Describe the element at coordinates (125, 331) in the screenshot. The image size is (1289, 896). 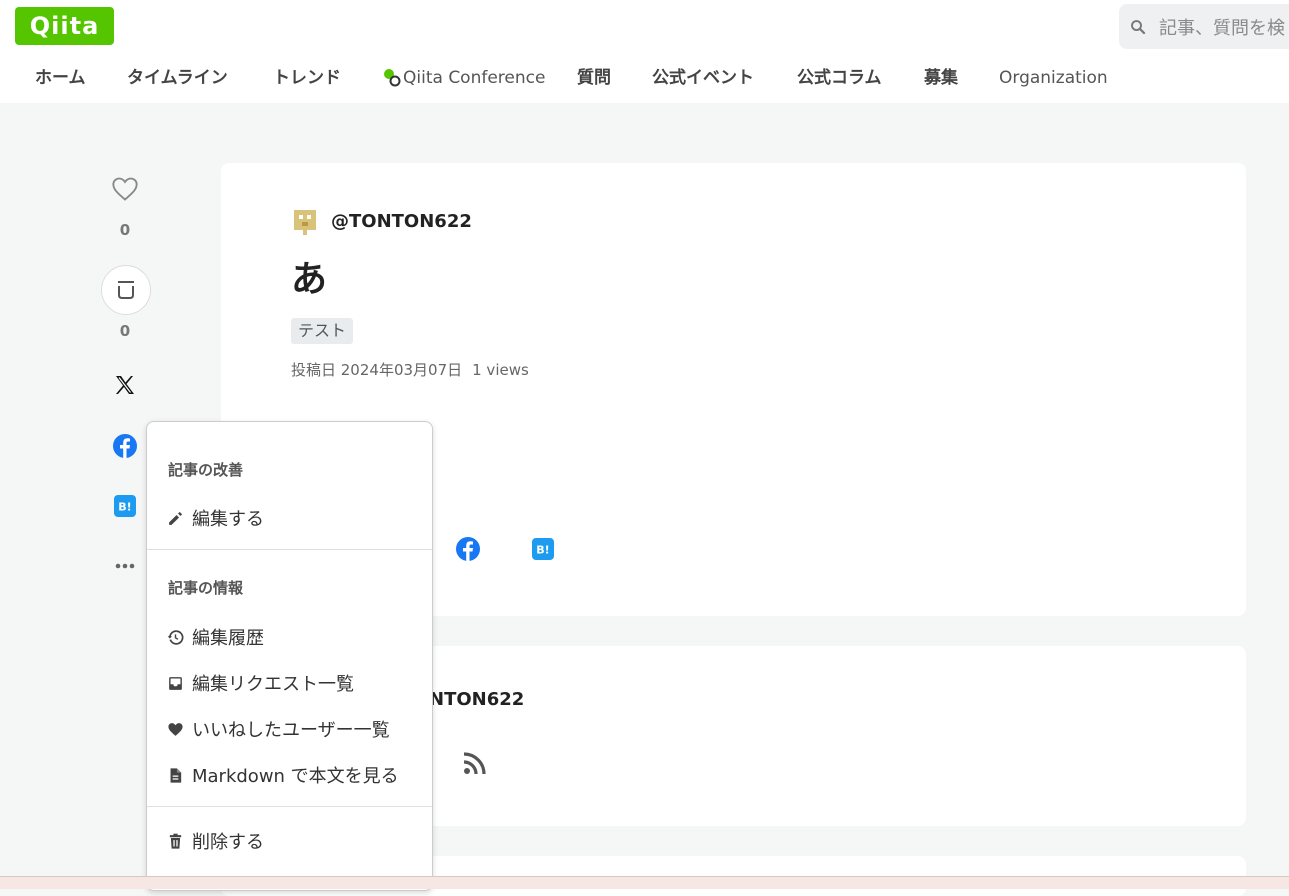
I see `stock-count: 0` at that location.